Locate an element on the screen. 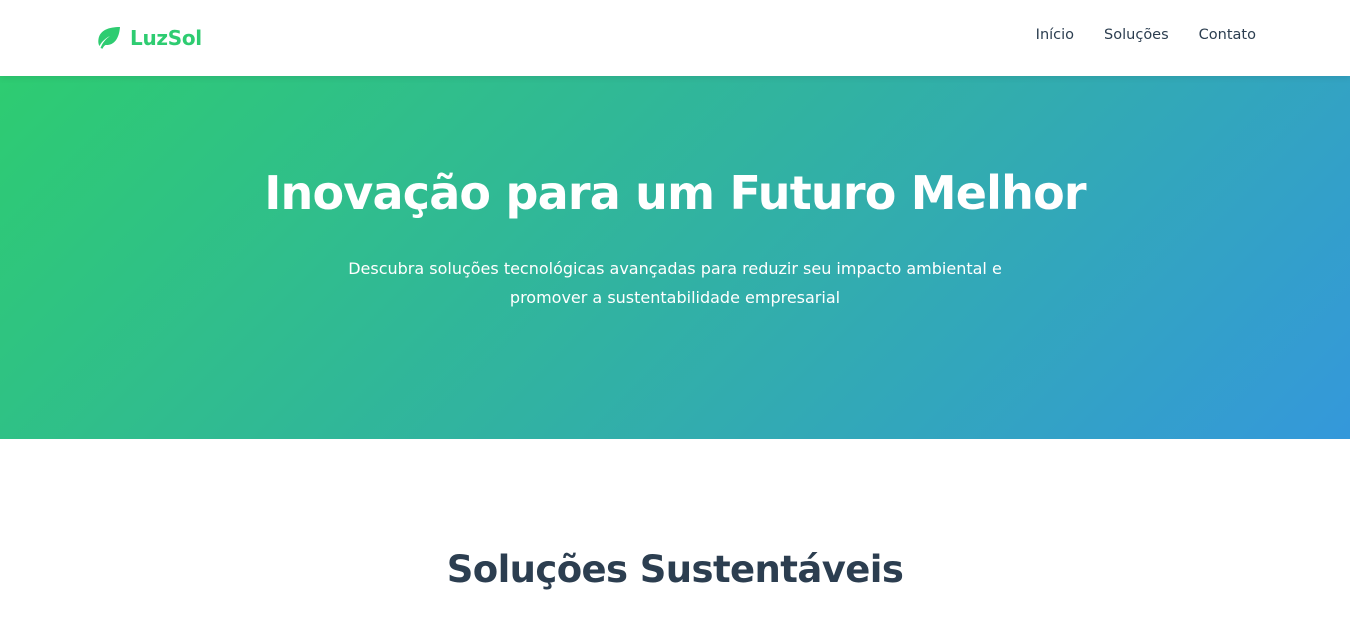 The width and height of the screenshot is (1350, 627). main-nav: Início Soluções Contato is located at coordinates (1146, 35).